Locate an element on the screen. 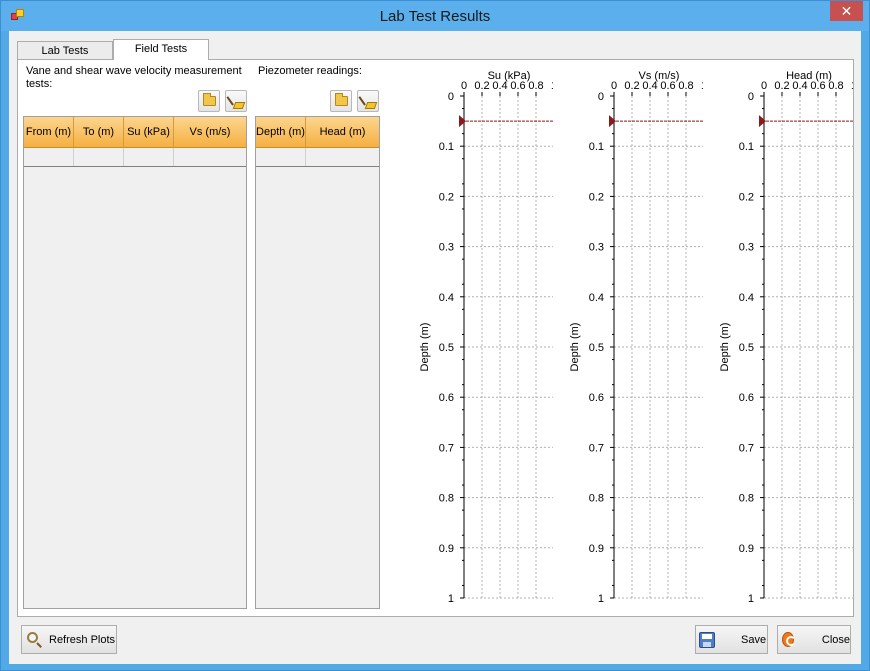 This screenshot has height=671, width=870. piezometer-grid: Depth (m) Head (m) is located at coordinates (317, 362).